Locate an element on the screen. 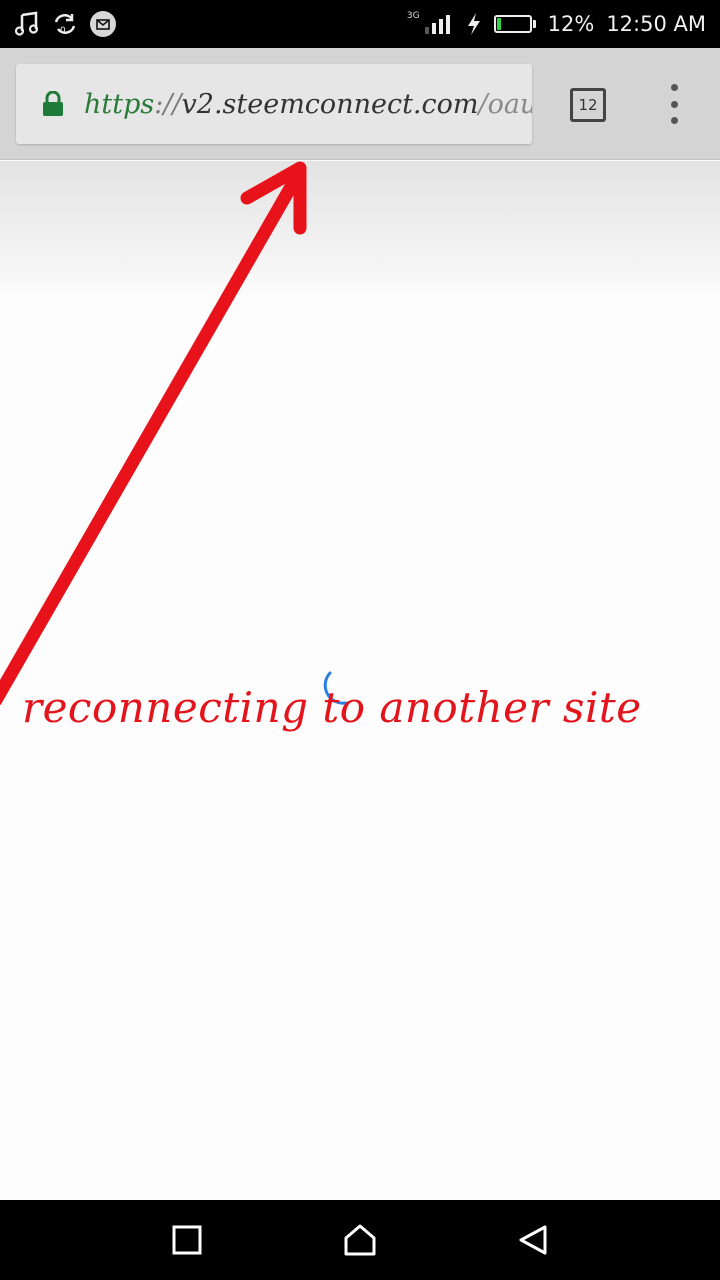 Image resolution: width=720 pixels, height=1280 pixels. status-left-group: 0 is located at coordinates (65, 24).